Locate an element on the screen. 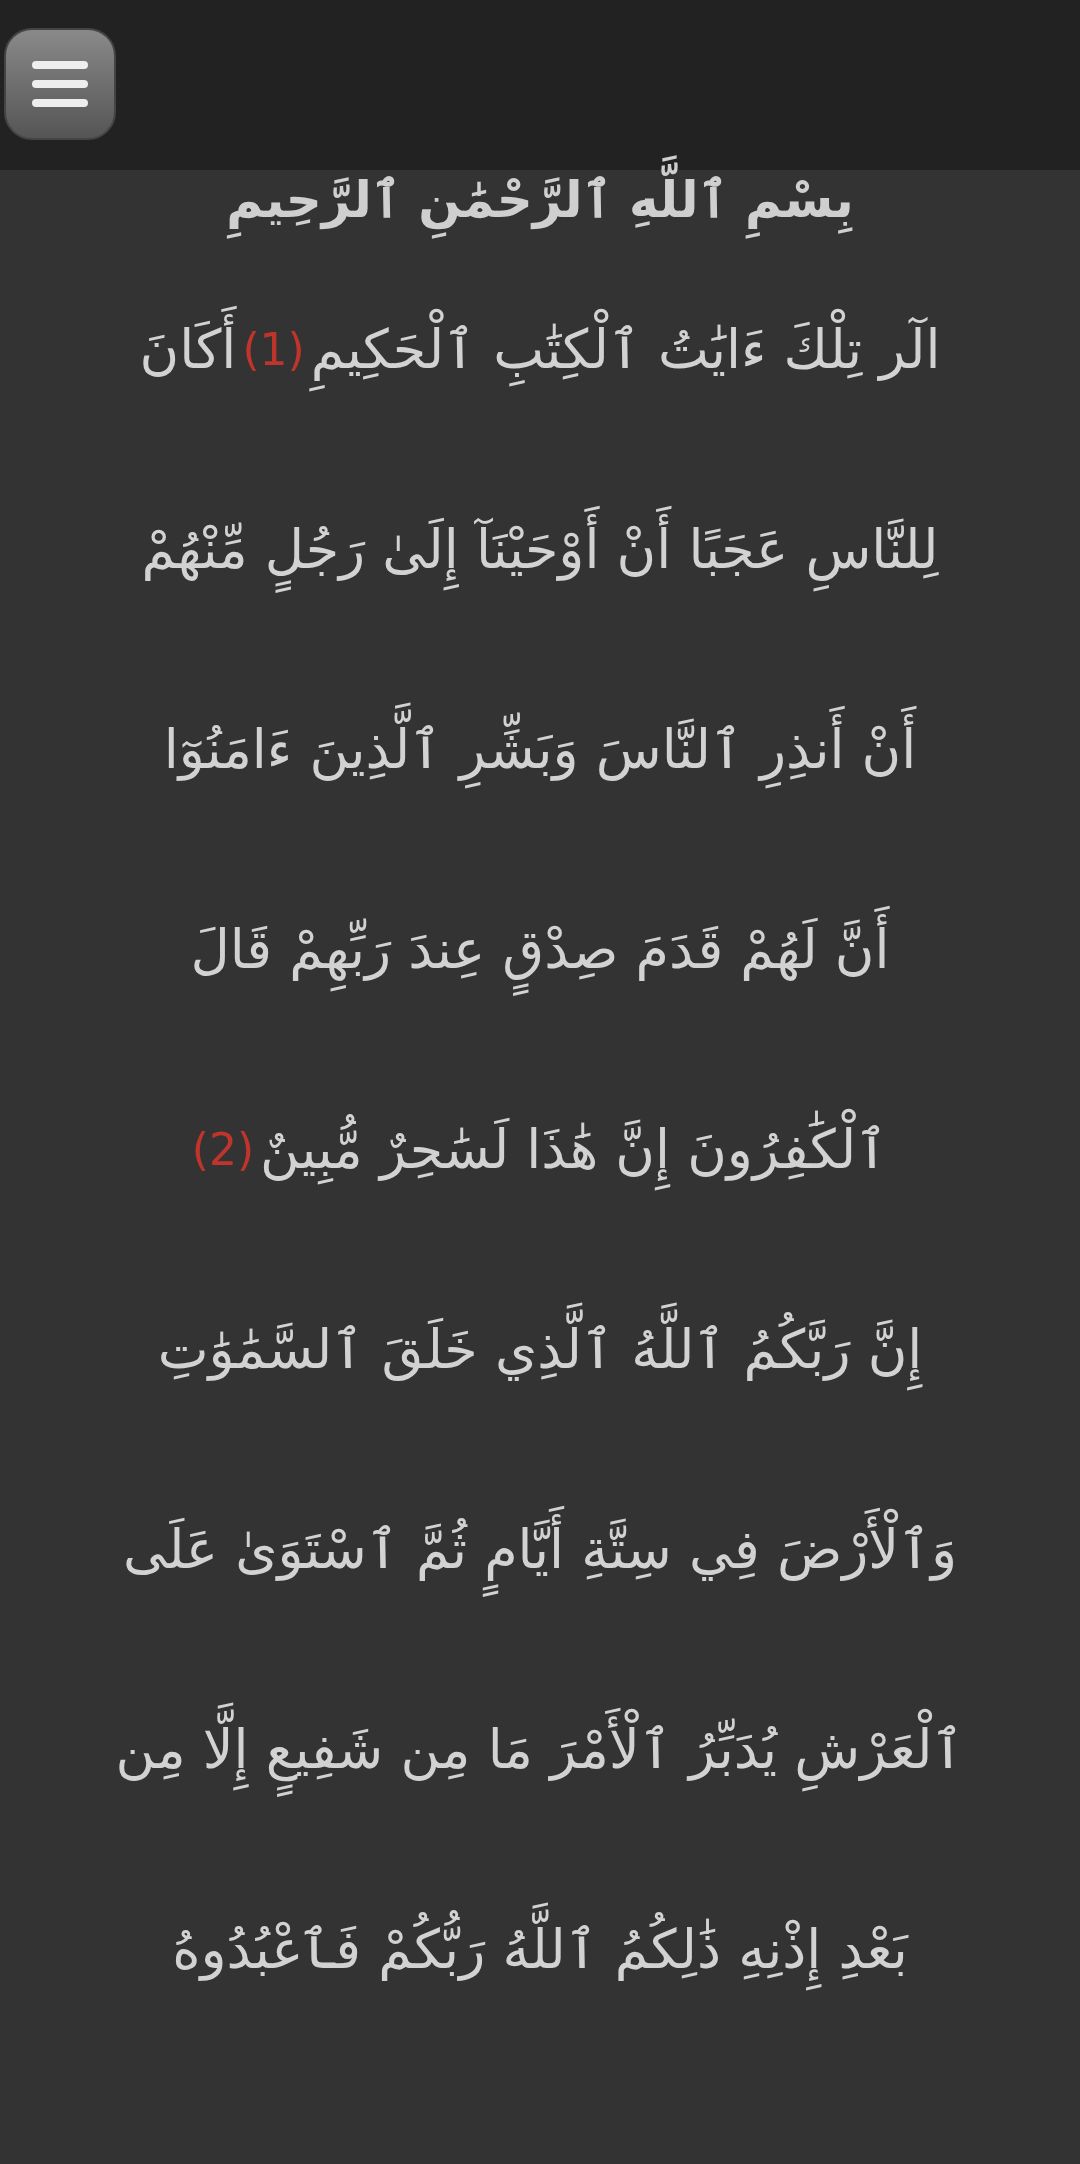 This screenshot has width=1080, height=2164. verse-text: أَنَّ لَهُمْ قَدَمَ صِدْقٍ عِندَ رَبِّهِمْ قَالَ is located at coordinates (540, 950).